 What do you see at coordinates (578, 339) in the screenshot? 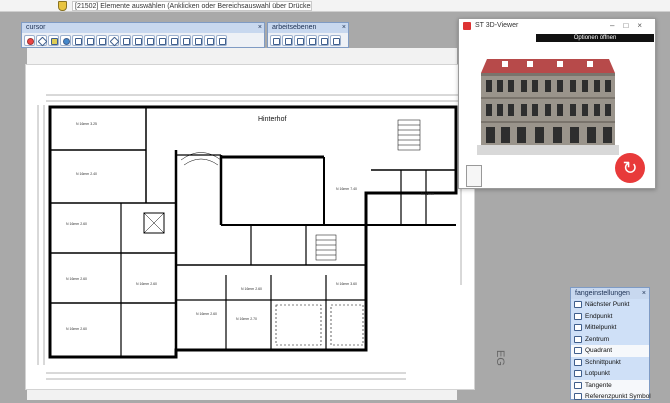
I see `center-icon` at bounding box center [578, 339].